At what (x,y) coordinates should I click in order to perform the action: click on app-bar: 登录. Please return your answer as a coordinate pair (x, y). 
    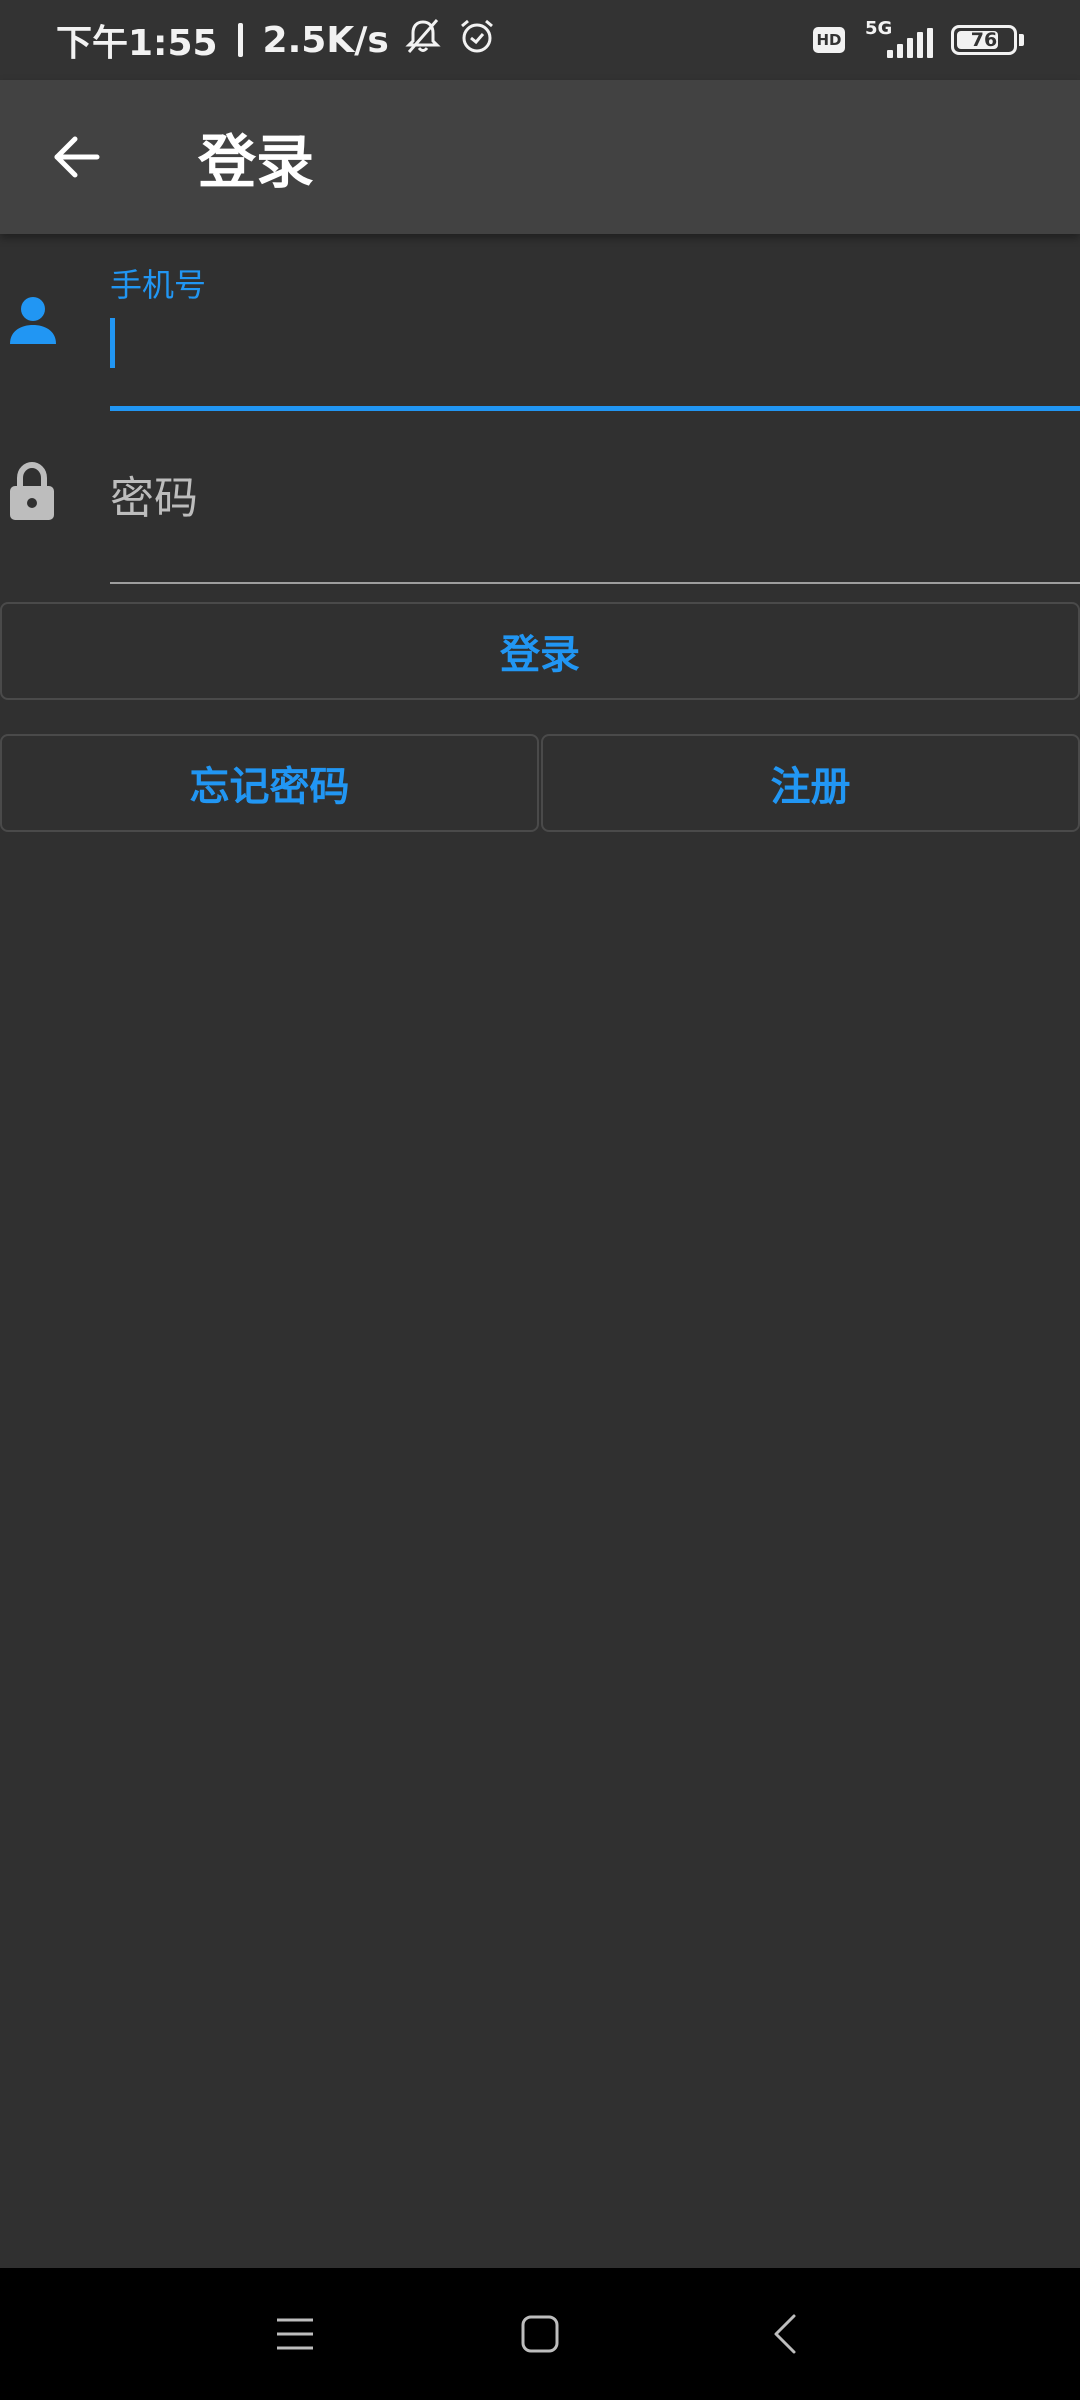
    Looking at the image, I should click on (540, 157).